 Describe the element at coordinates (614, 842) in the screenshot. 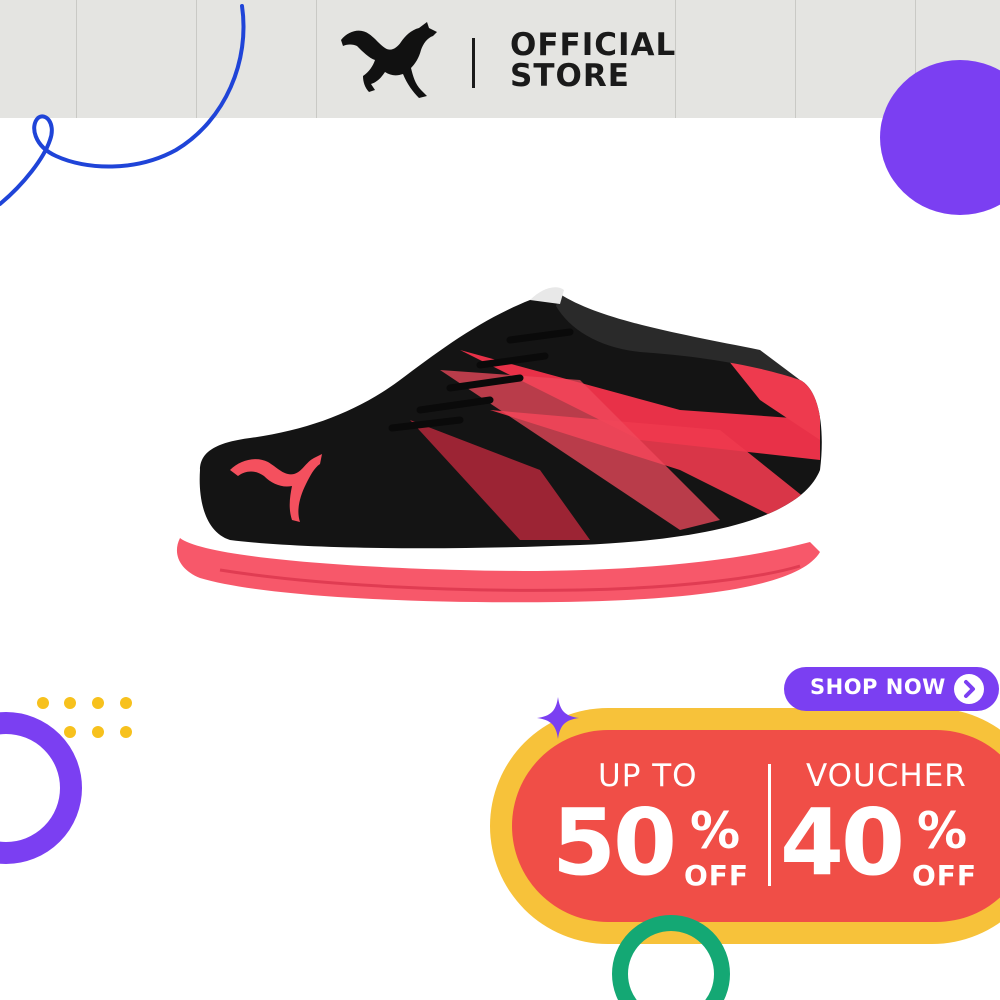

I see `discount-value: 50` at that location.